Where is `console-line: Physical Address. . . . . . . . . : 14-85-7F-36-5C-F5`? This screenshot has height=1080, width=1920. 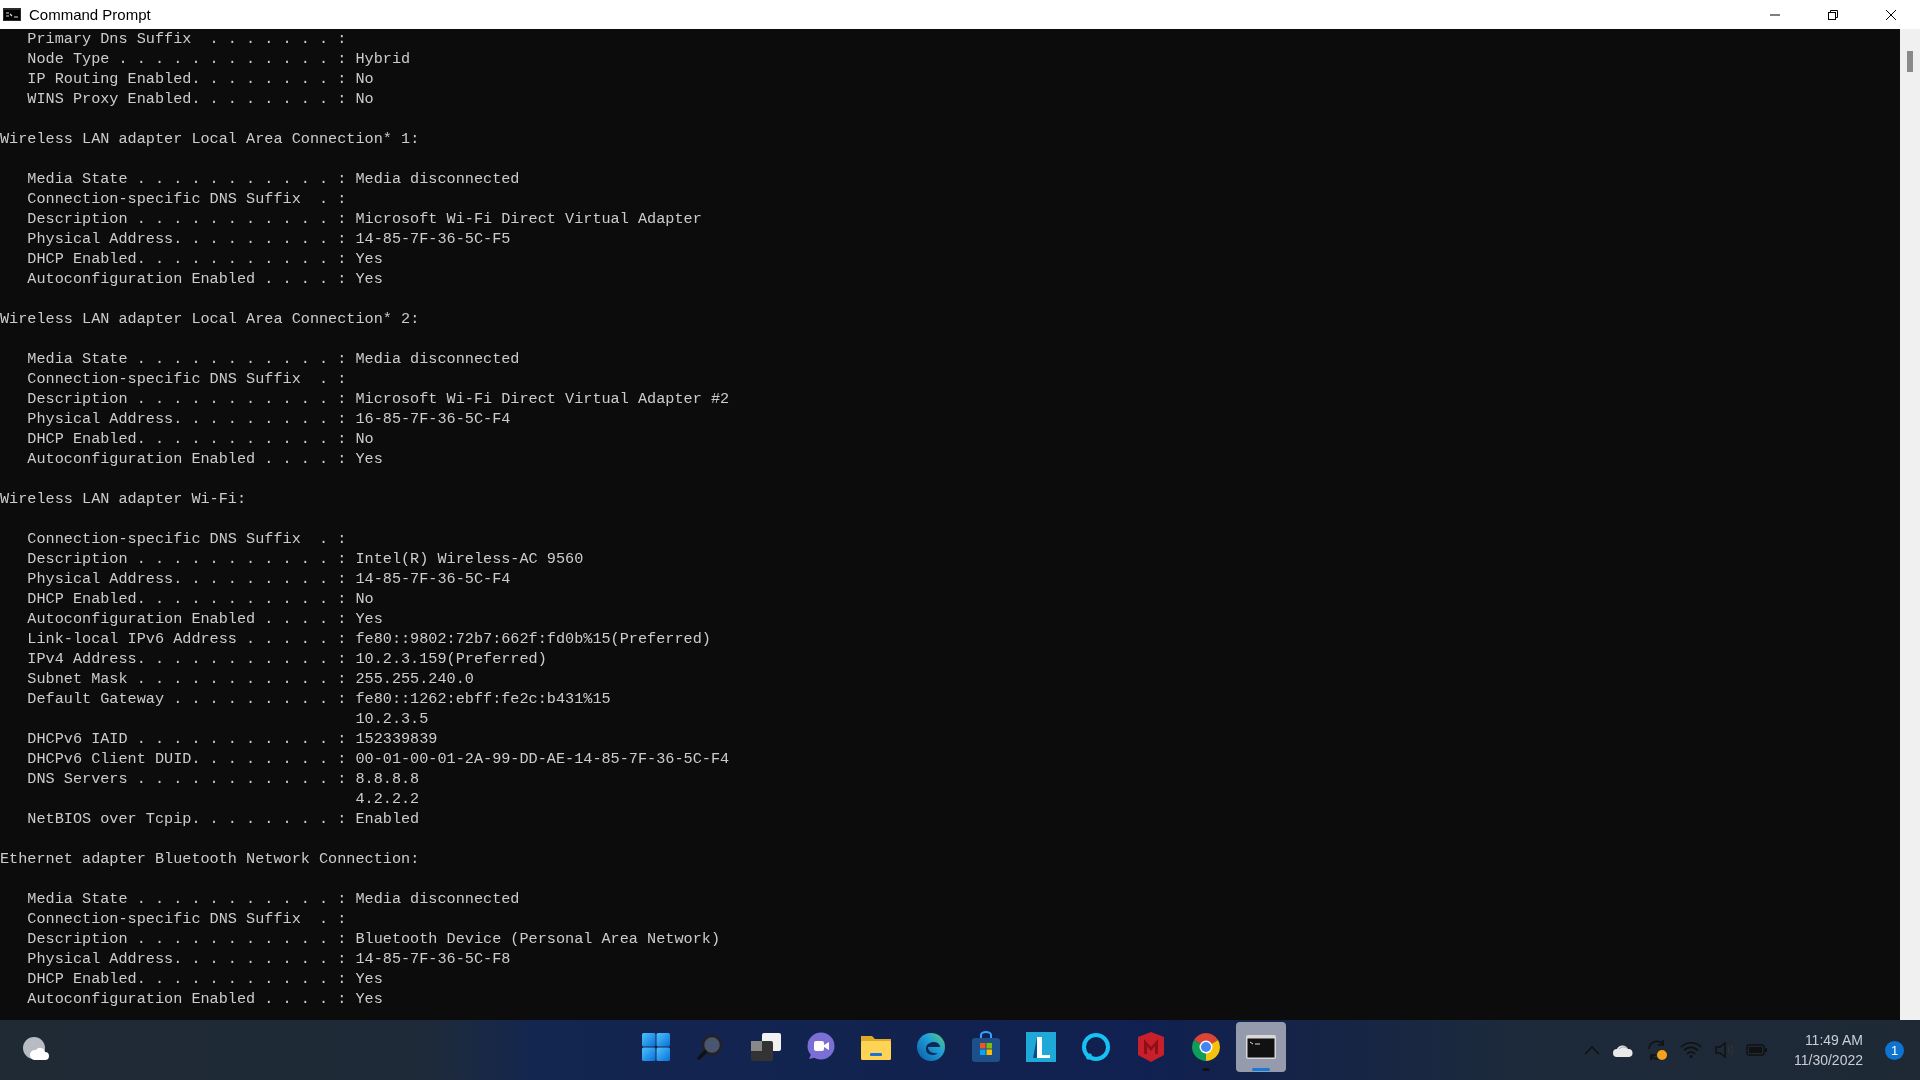
console-line: Physical Address. . . . . . . . . : 14-85-7F-36-5C-F5 is located at coordinates (269, 239).